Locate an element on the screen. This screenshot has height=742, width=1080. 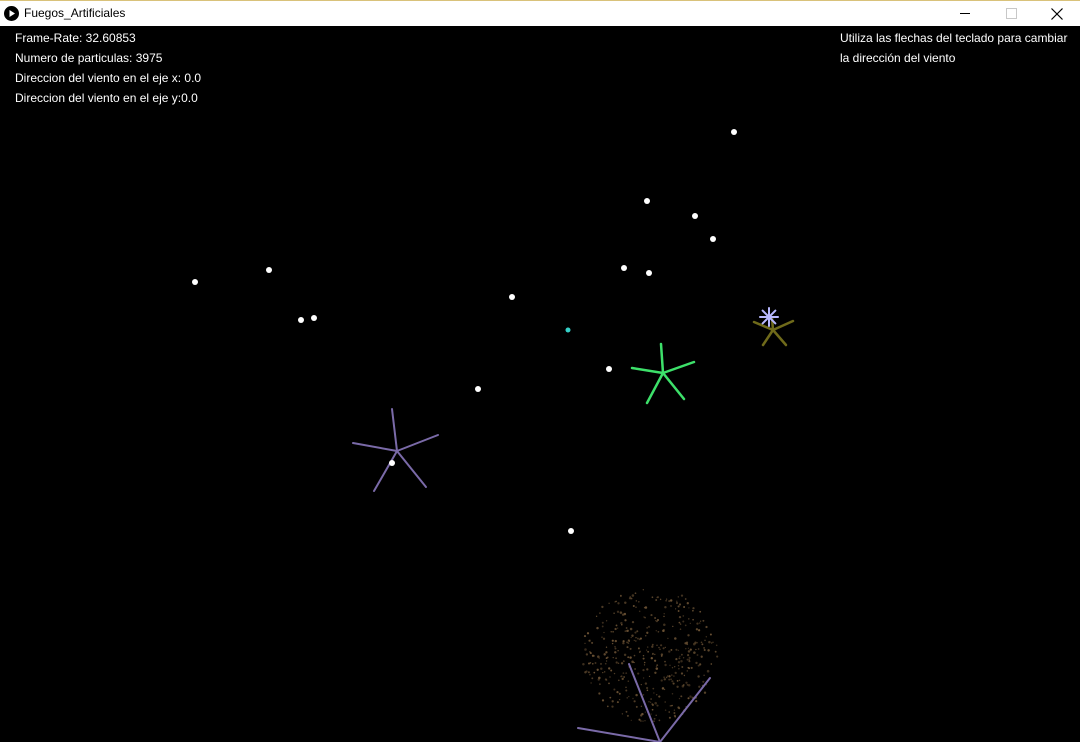
maximize-icon is located at coordinates (1011, 13).